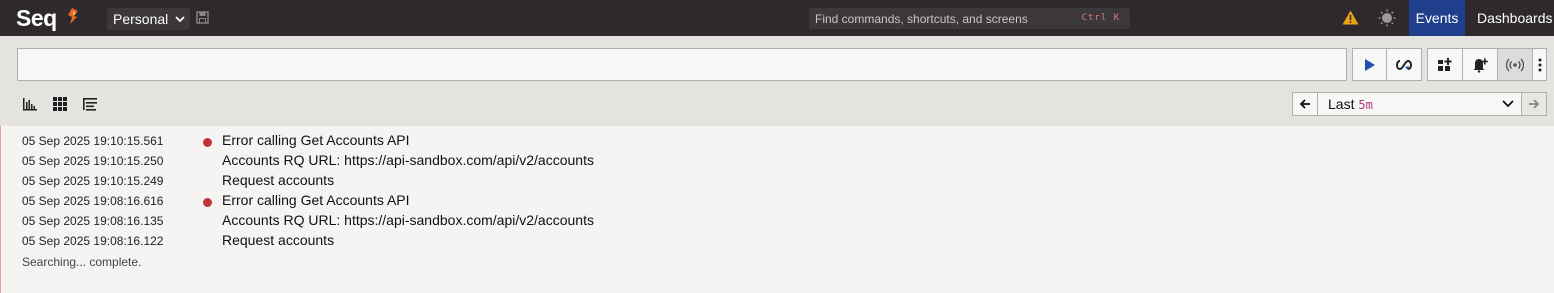 This screenshot has width=1554, height=293. I want to click on arrow-left-icon, so click(1304, 104).